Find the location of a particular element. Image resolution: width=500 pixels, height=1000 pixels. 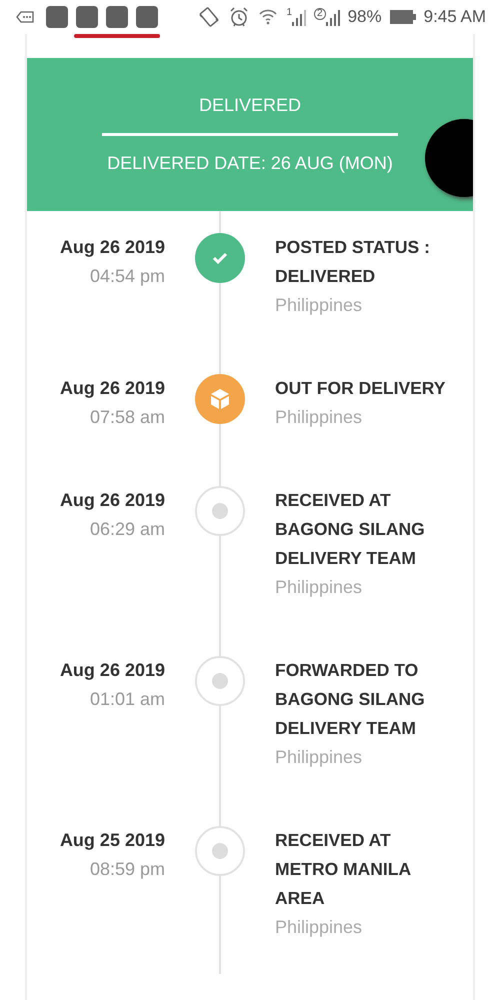

event-title: RECEIVED AT METRO MANILA AREA is located at coordinates (343, 869).